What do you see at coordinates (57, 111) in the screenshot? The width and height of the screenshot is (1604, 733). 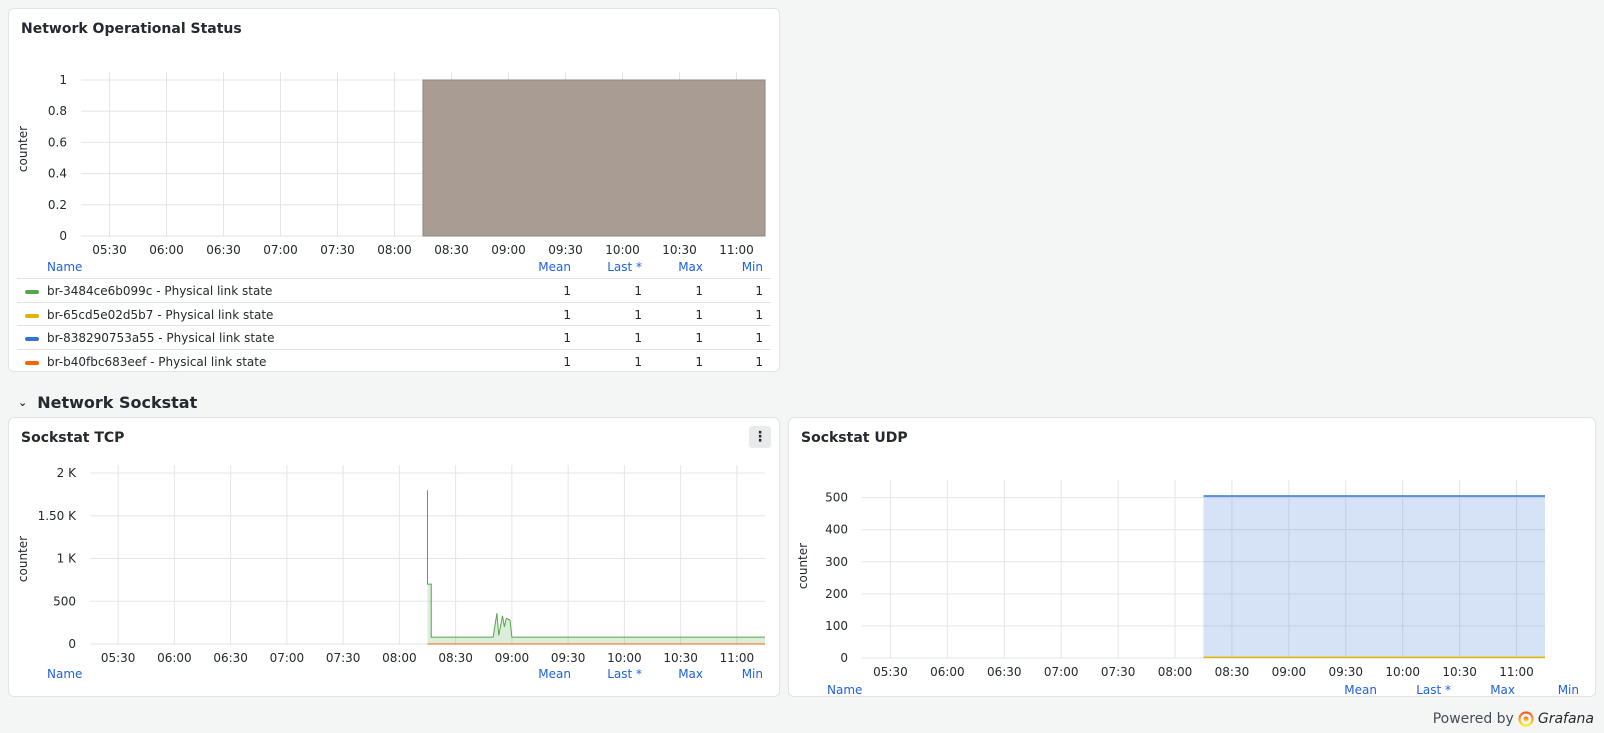 I see `y-tick-label: 0.8` at bounding box center [57, 111].